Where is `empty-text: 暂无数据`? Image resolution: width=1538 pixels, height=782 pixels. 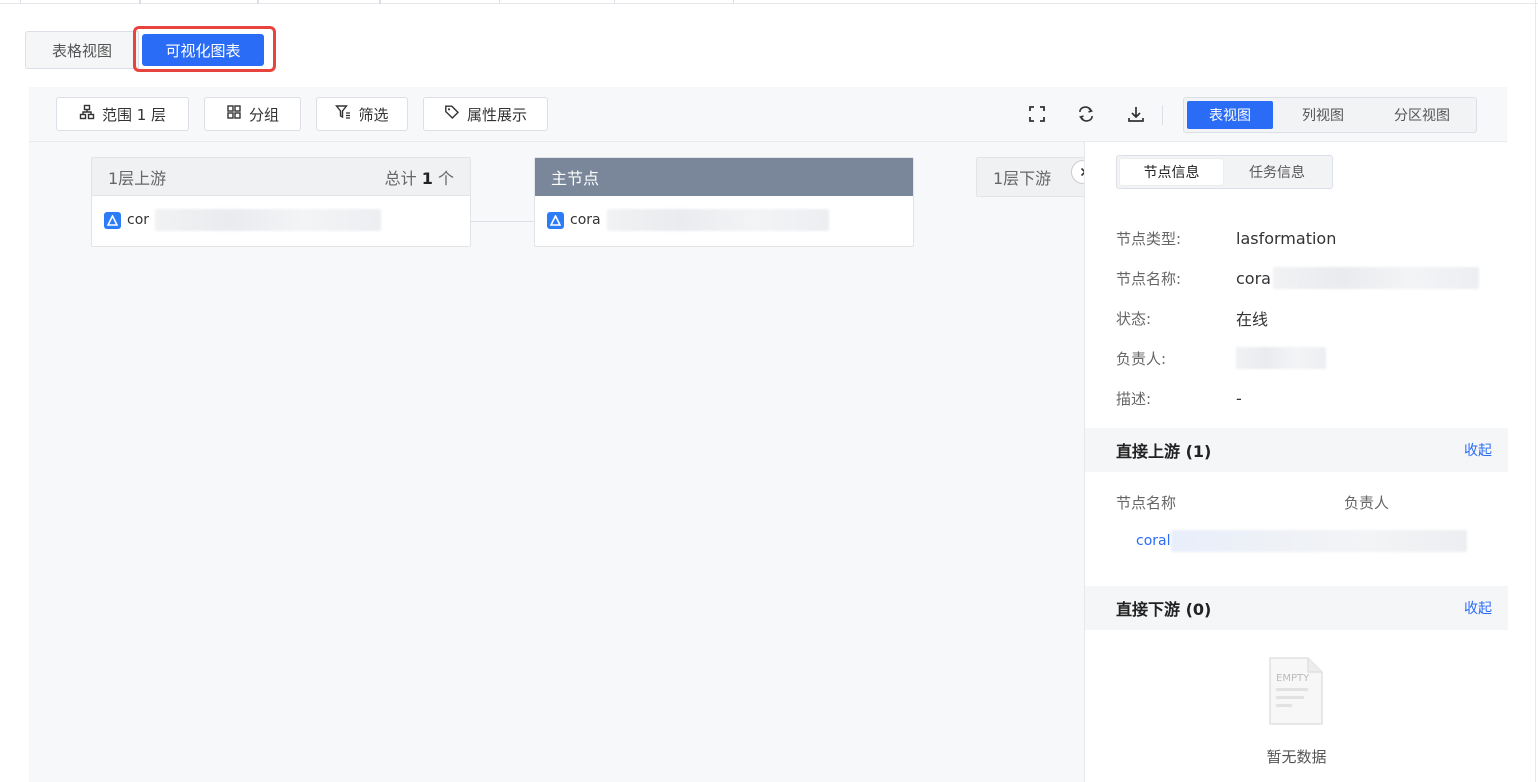
empty-text: 暂无数据 is located at coordinates (1296, 757).